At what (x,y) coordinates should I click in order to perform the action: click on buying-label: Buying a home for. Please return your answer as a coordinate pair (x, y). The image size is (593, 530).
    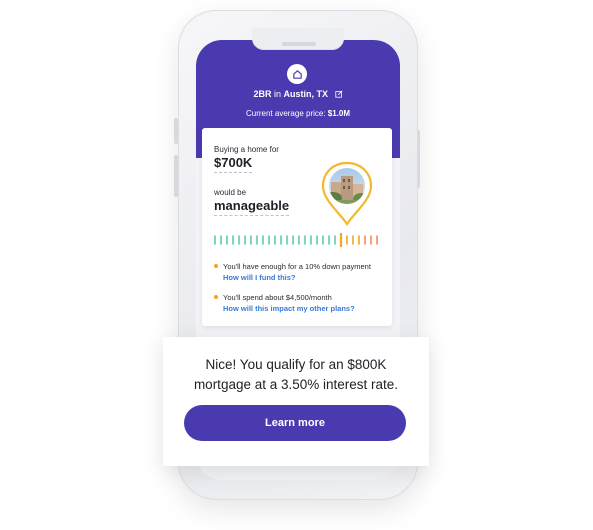
    Looking at the image, I should click on (246, 149).